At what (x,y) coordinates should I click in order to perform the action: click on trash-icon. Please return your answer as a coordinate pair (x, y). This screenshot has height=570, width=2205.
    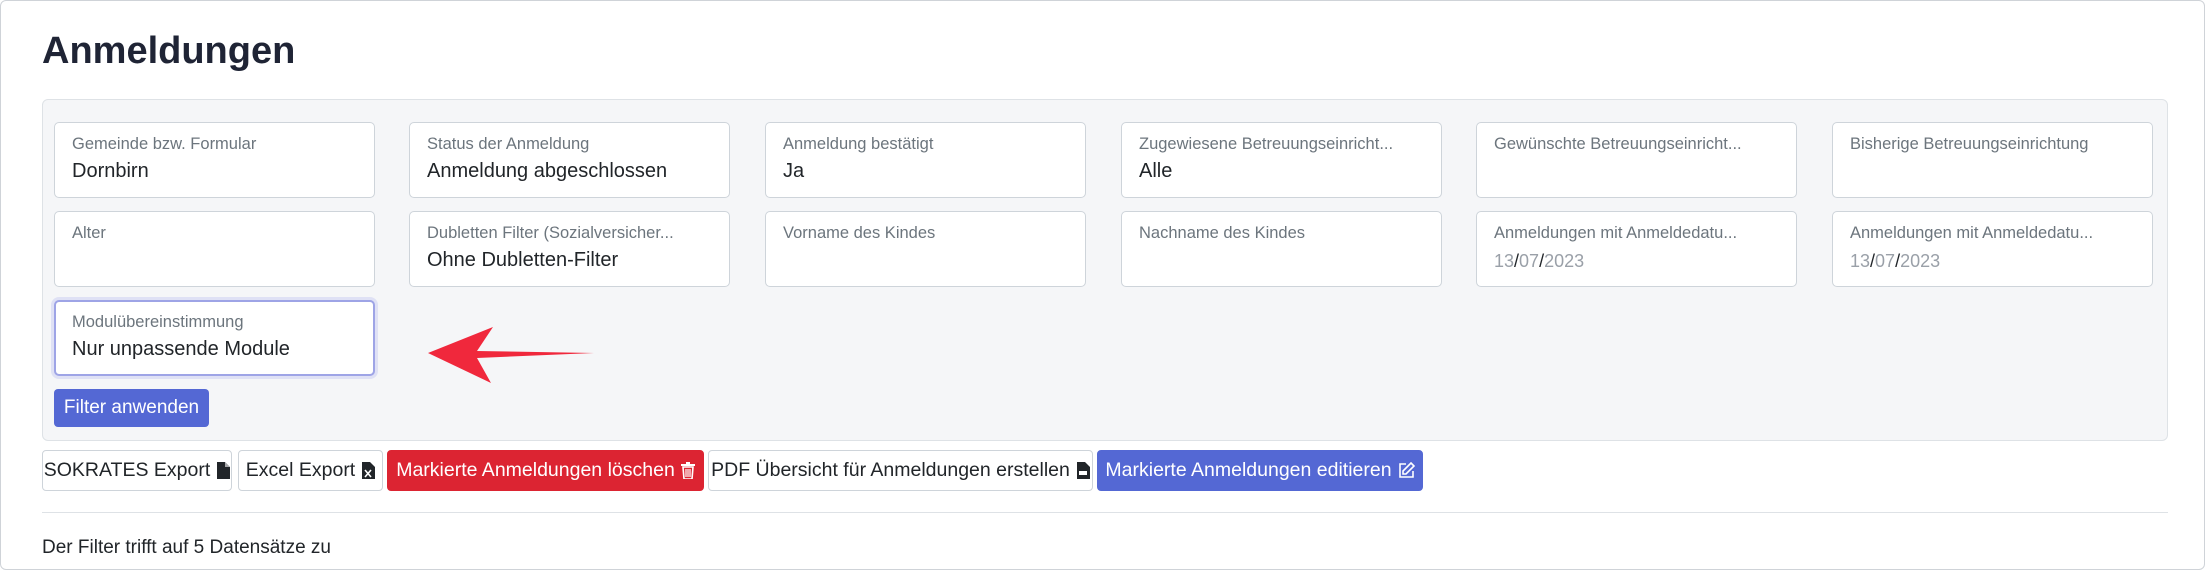
    Looking at the image, I should click on (687, 470).